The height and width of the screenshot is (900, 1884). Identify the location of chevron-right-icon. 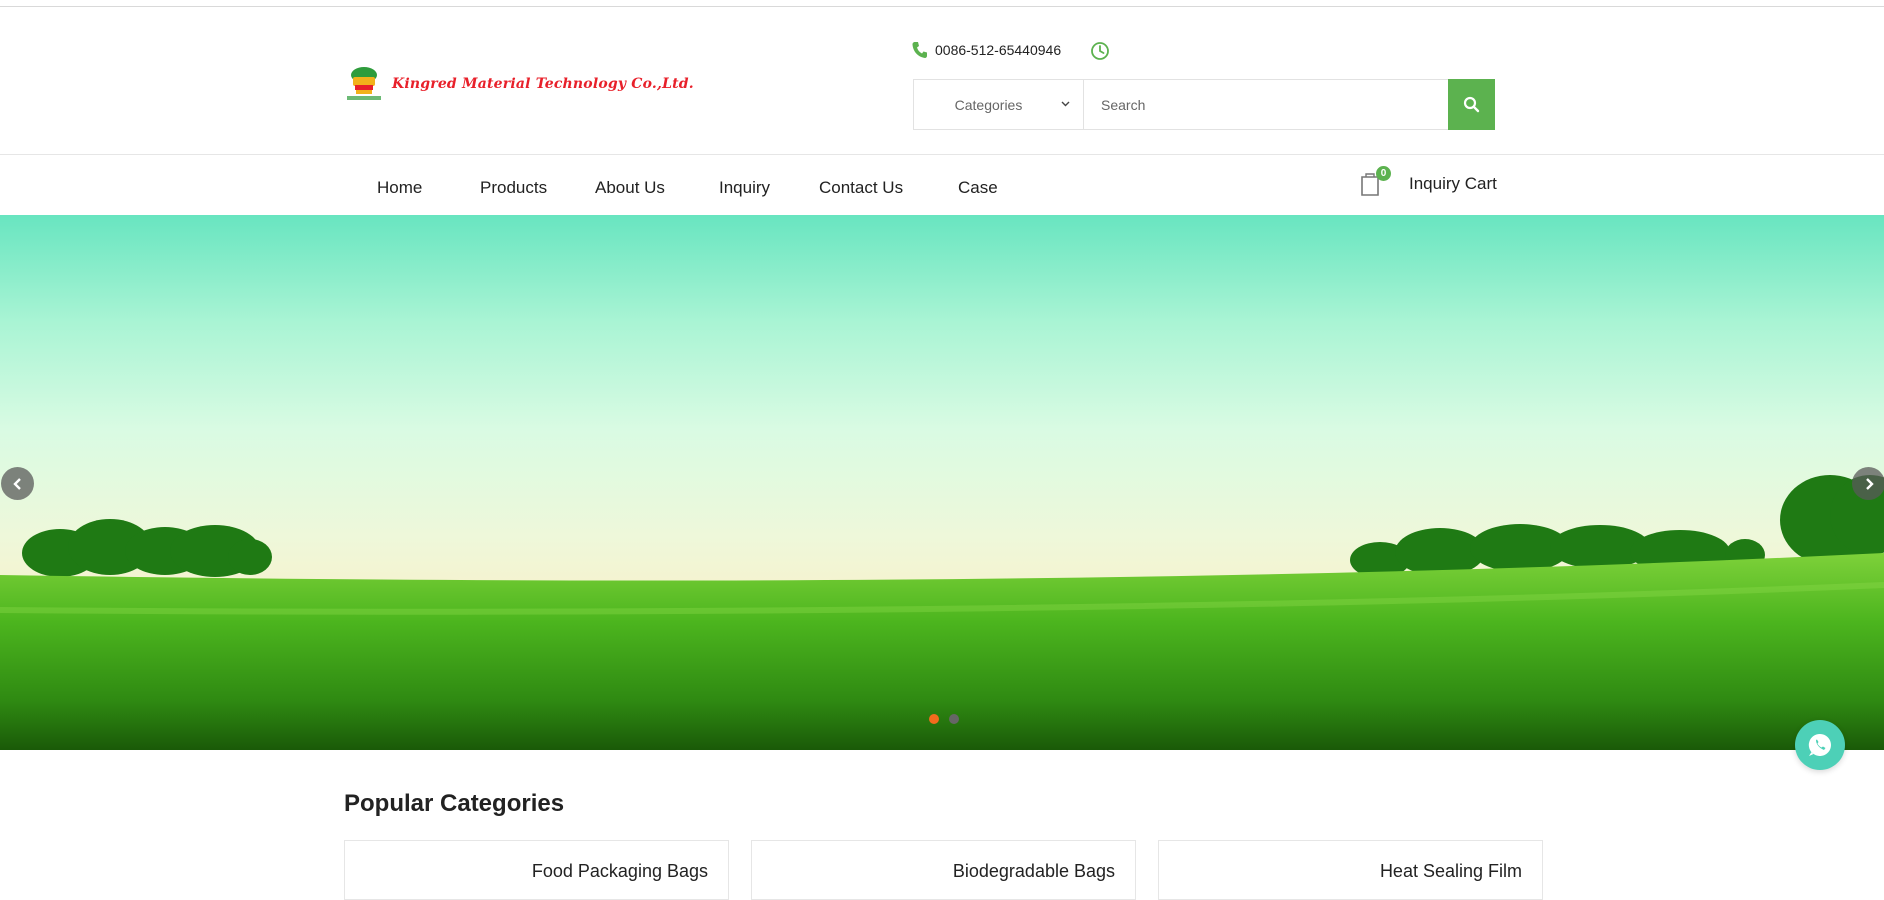
(1869, 483).